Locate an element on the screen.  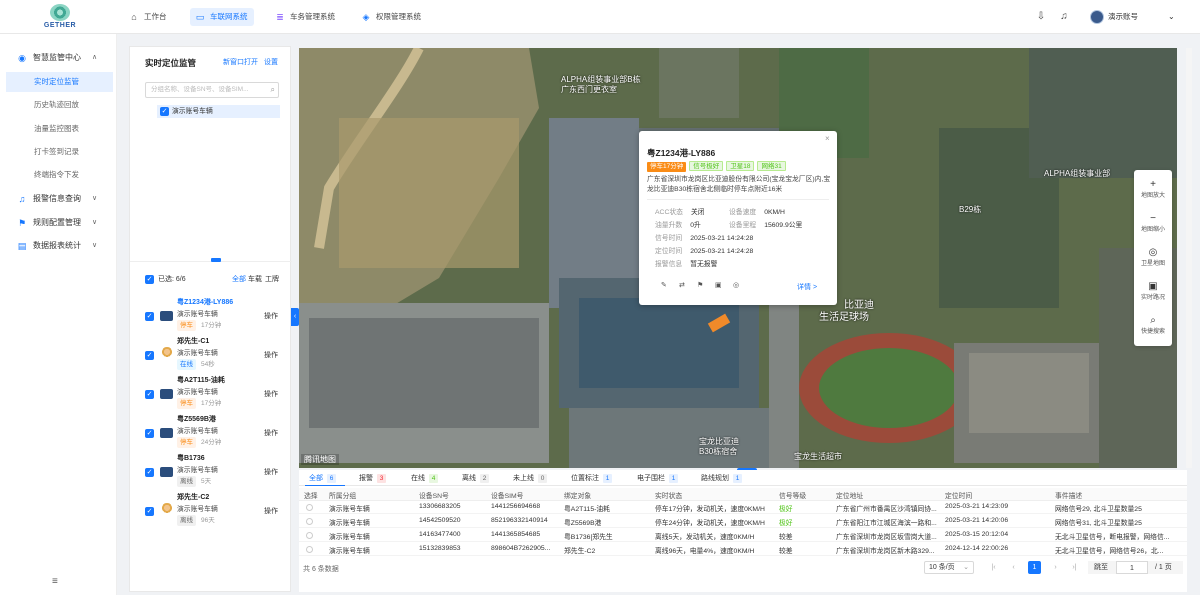
sidebar-item-checkin: 打卡签到记录 is located at coordinates (59, 152).